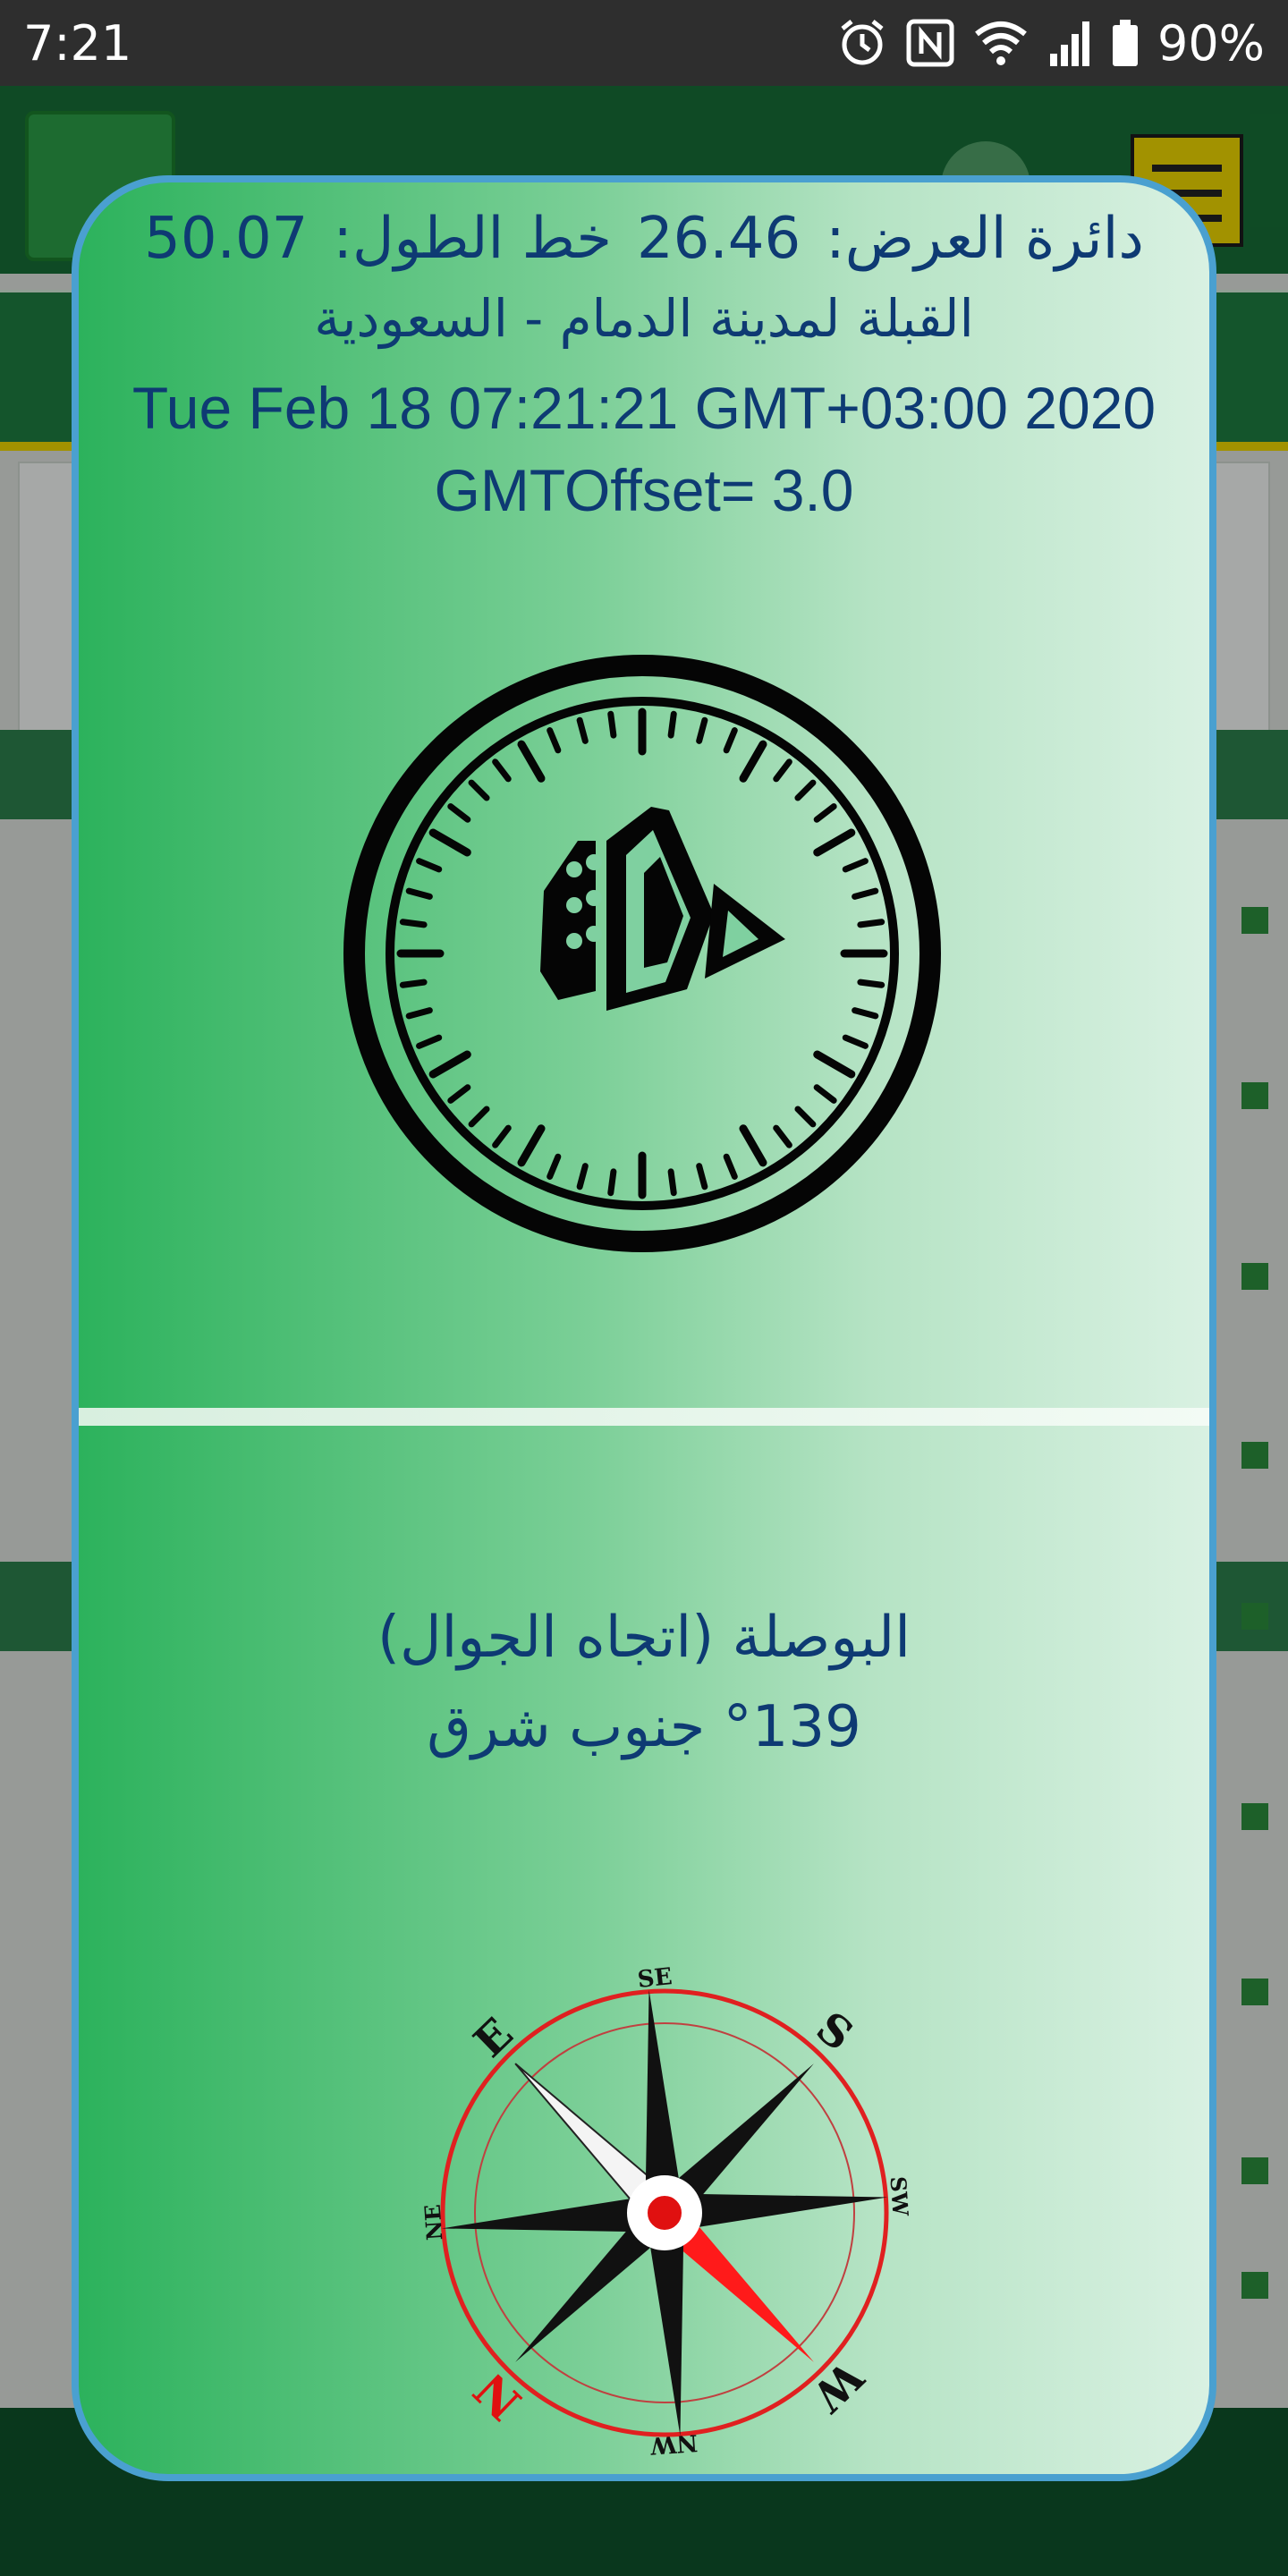  Describe the element at coordinates (899, 2196) in the screenshot. I see `compass-label-sw: SW` at that location.